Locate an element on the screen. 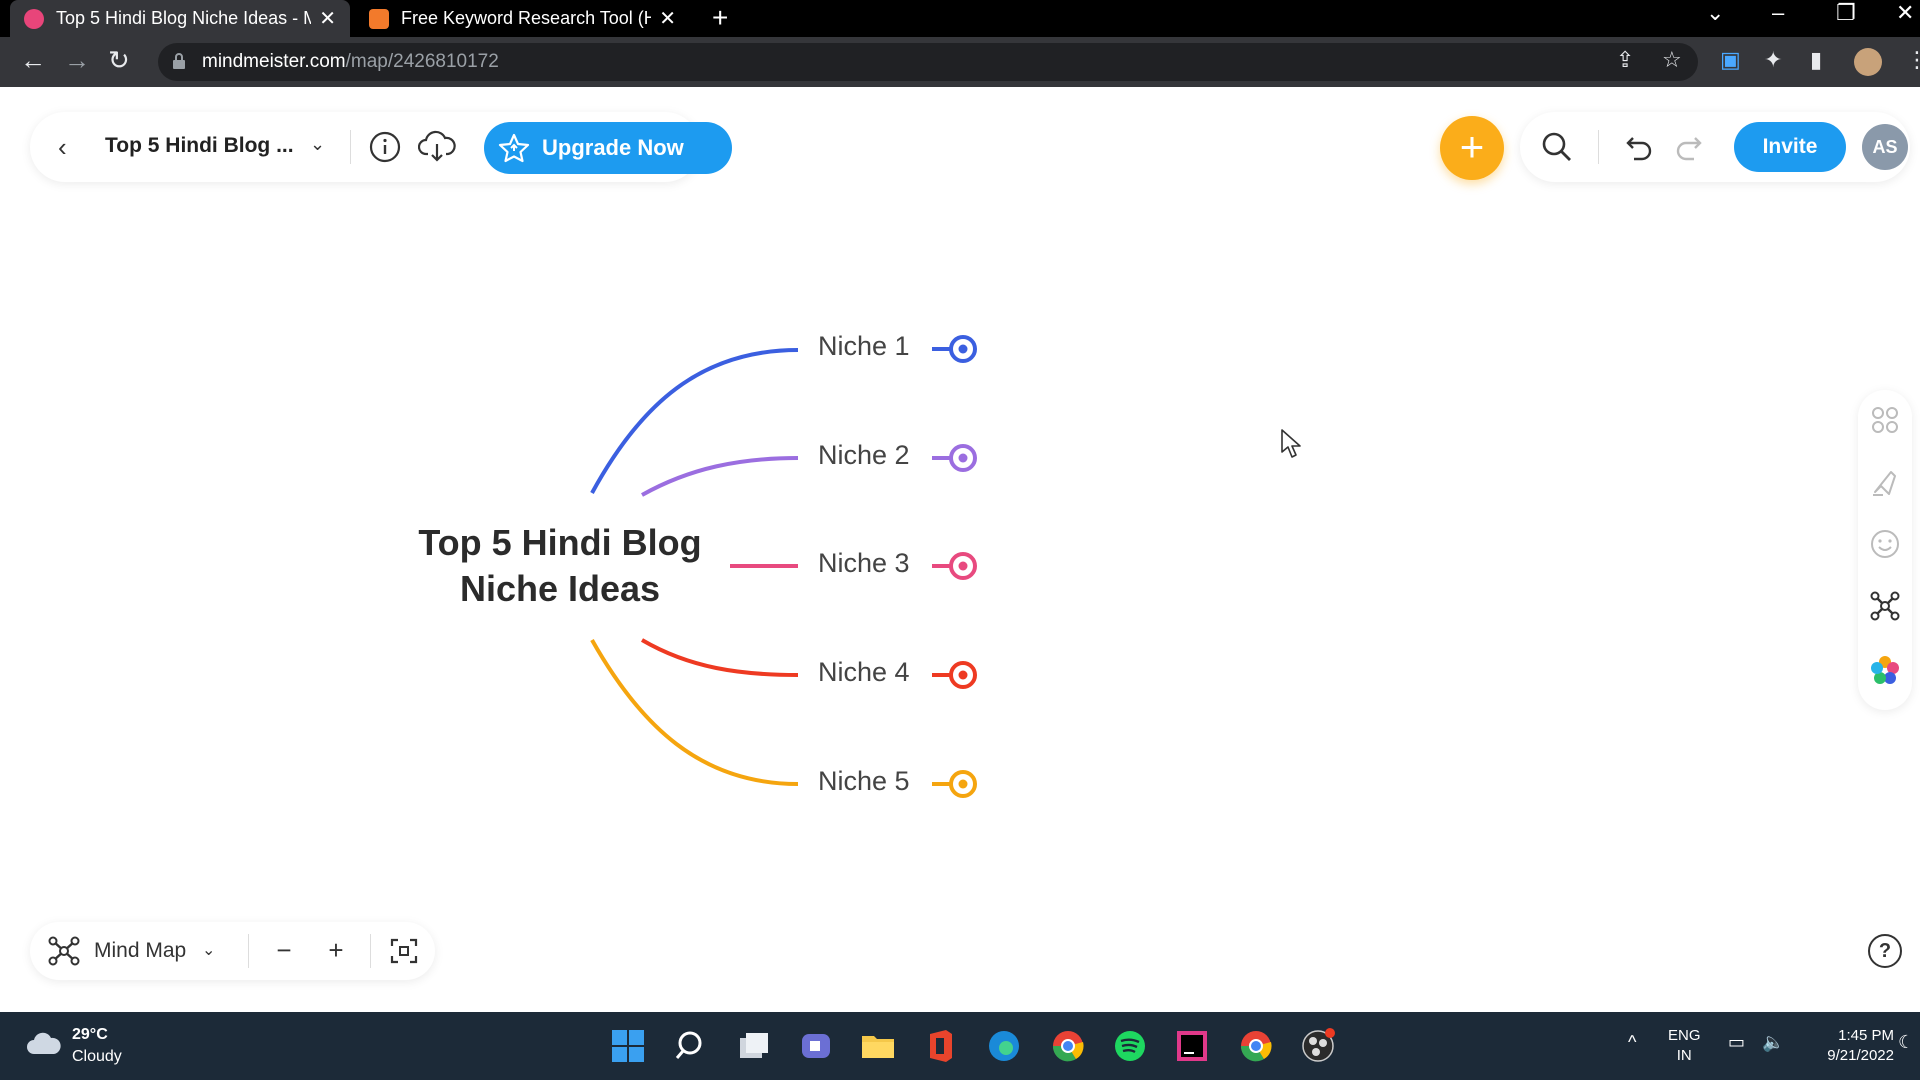 The image size is (1920, 1080). profile-icon is located at coordinates (1868, 62).